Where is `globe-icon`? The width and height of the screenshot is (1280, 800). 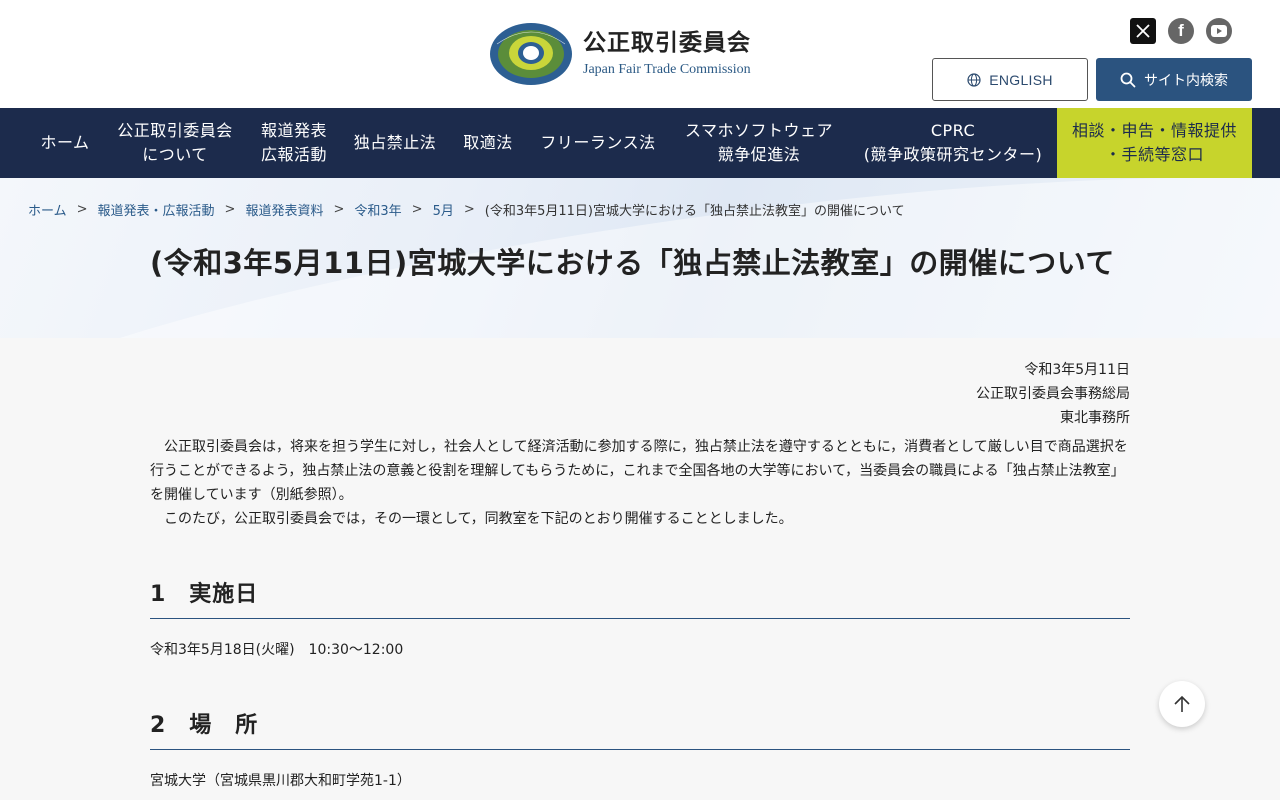 globe-icon is located at coordinates (974, 79).